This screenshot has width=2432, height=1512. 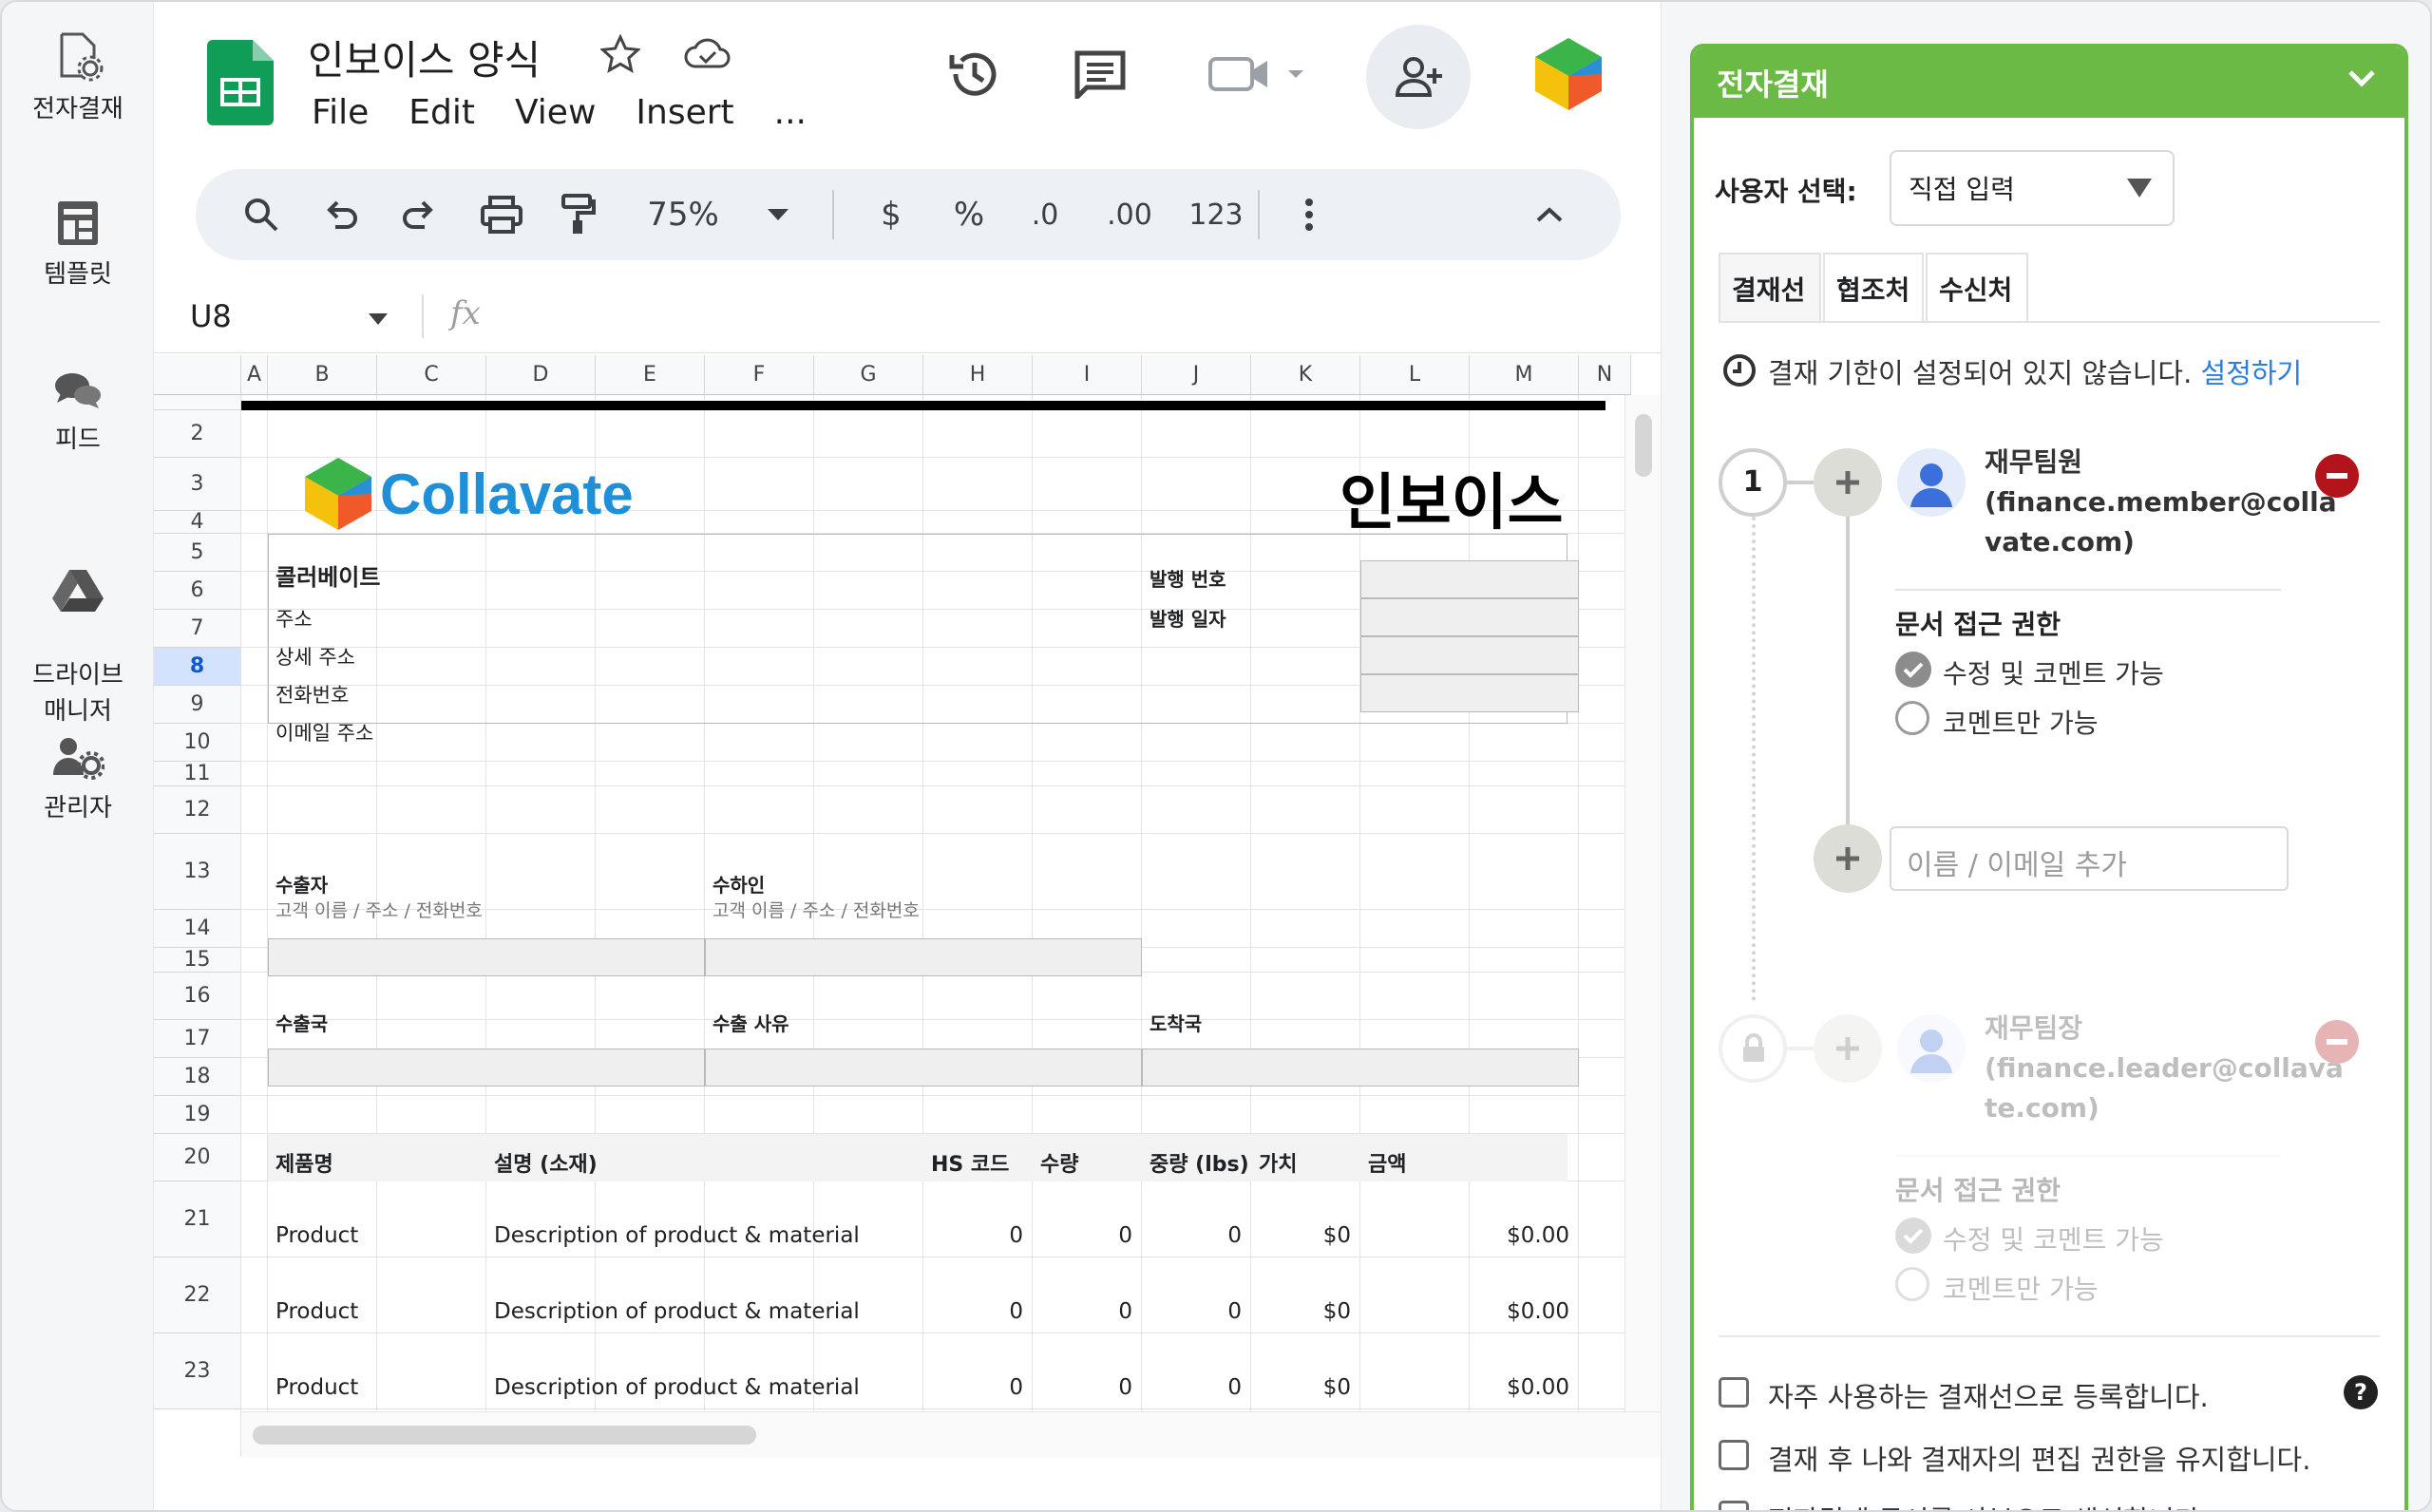 I want to click on row-header: 20, so click(x=197, y=1157).